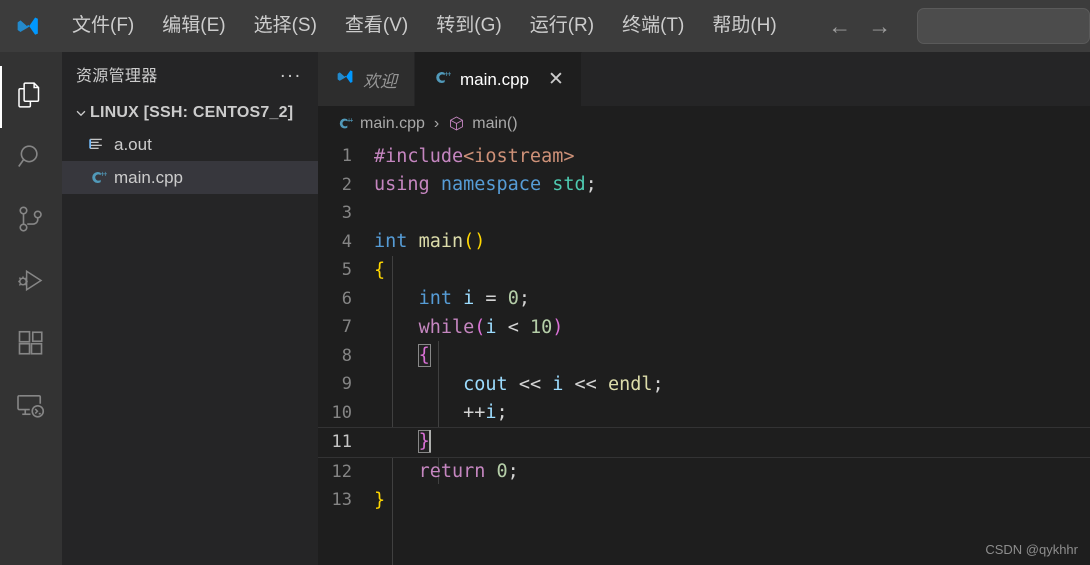  What do you see at coordinates (148, 177) in the screenshot?
I see `tree-item-label: main.cpp` at bounding box center [148, 177].